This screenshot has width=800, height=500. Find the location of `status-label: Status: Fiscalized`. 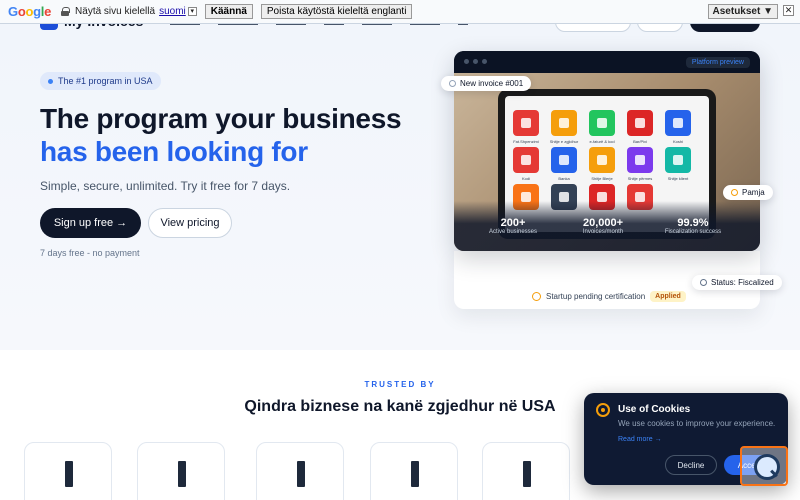

status-label: Status: Fiscalized is located at coordinates (742, 282).